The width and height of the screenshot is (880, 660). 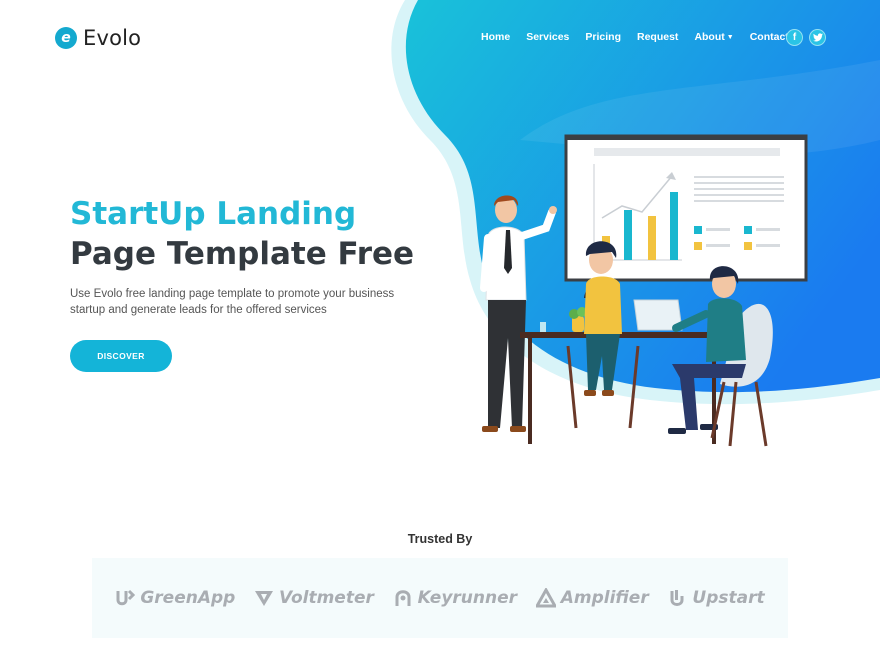 What do you see at coordinates (518, 313) in the screenshot?
I see `standing-presenter` at bounding box center [518, 313].